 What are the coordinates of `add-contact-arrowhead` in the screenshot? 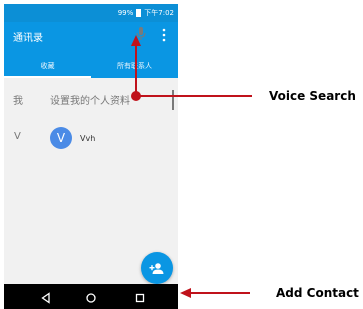 It's located at (185, 293).